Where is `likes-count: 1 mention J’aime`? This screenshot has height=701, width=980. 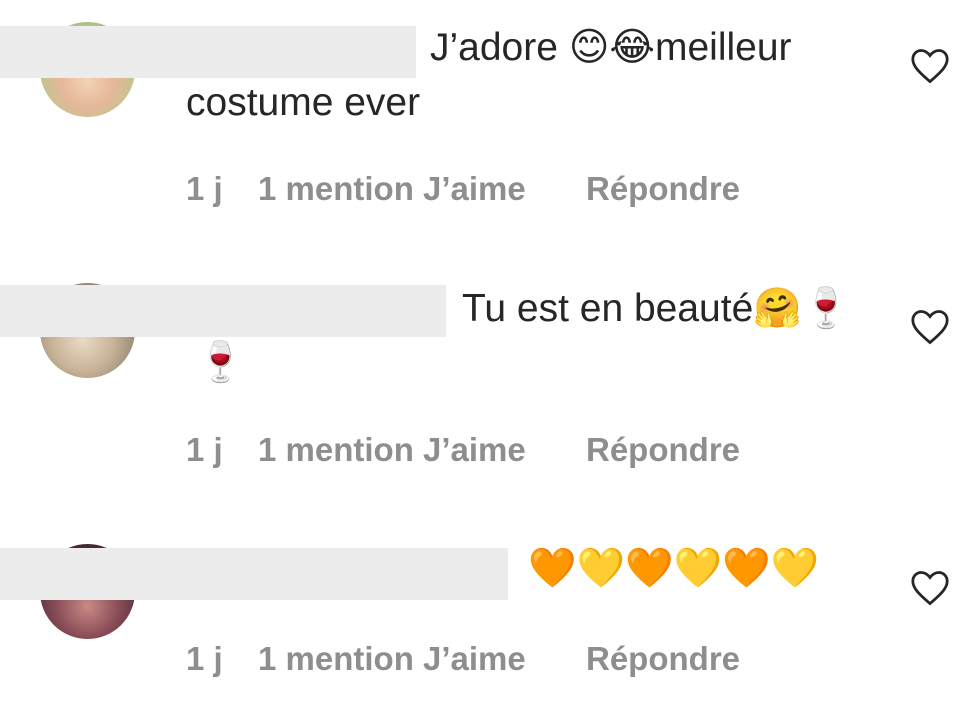
likes-count: 1 mention J’aime is located at coordinates (392, 659).